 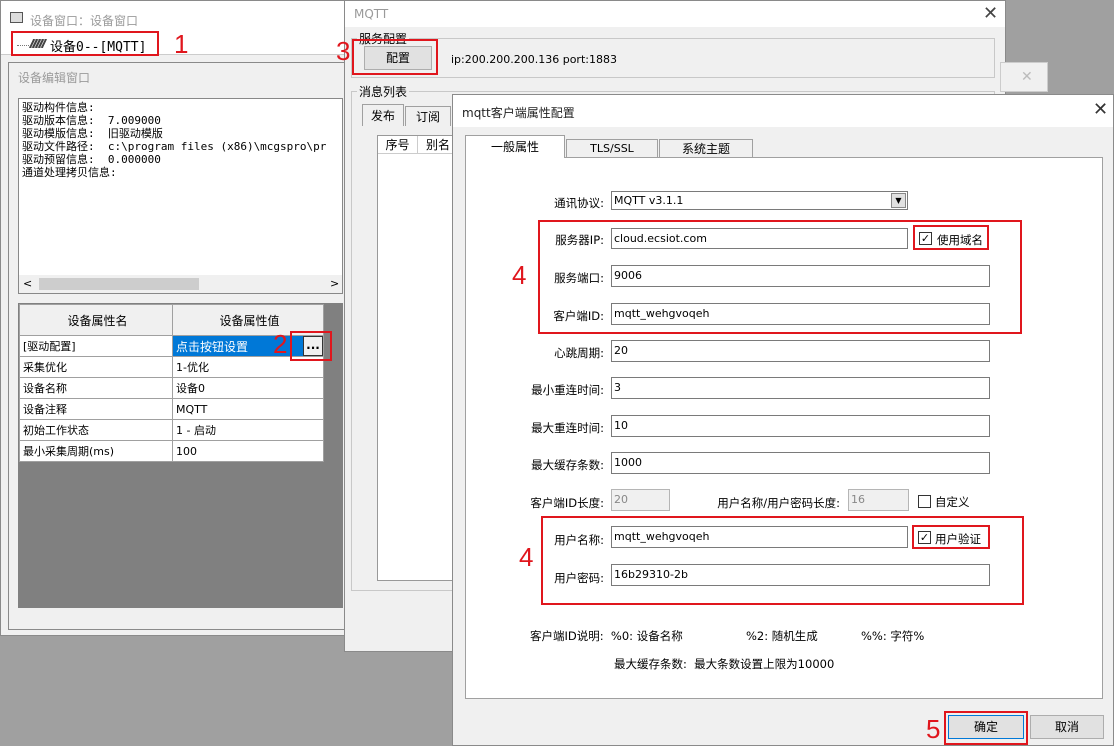 I want to click on client-id-length-label: 客户端ID长度:, so click(x=567, y=503).